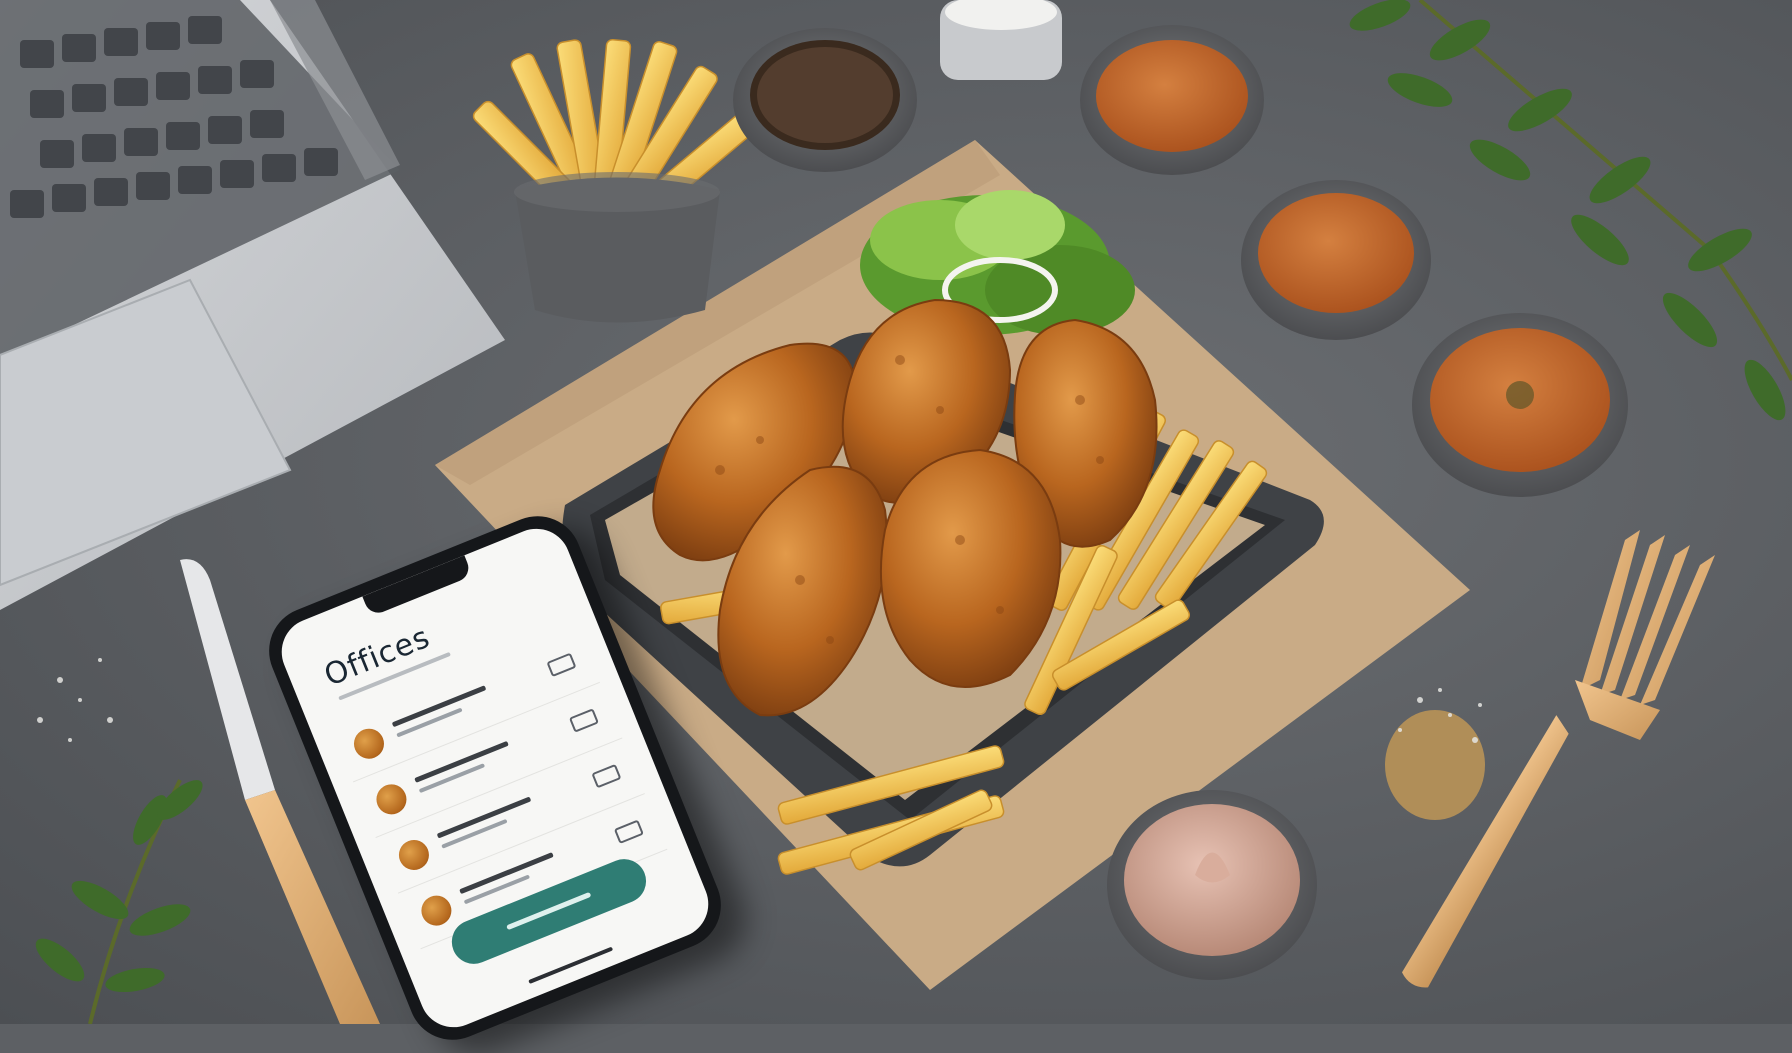  What do you see at coordinates (613, 181) in the screenshot?
I see `fries-cup` at bounding box center [613, 181].